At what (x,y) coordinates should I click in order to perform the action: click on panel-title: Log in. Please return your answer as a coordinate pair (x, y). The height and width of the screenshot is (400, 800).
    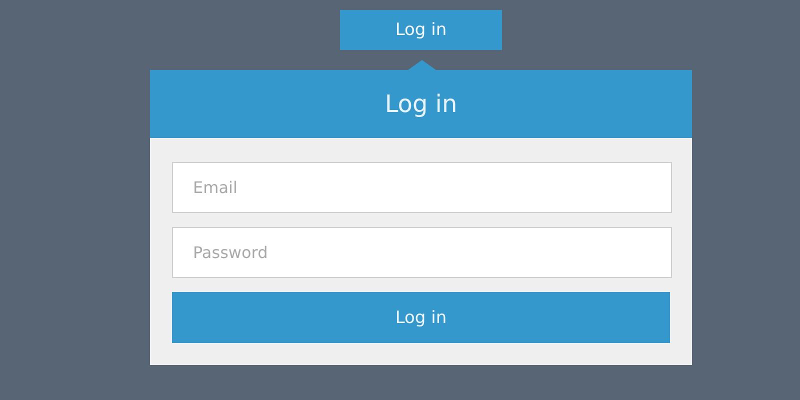
    Looking at the image, I should click on (421, 104).